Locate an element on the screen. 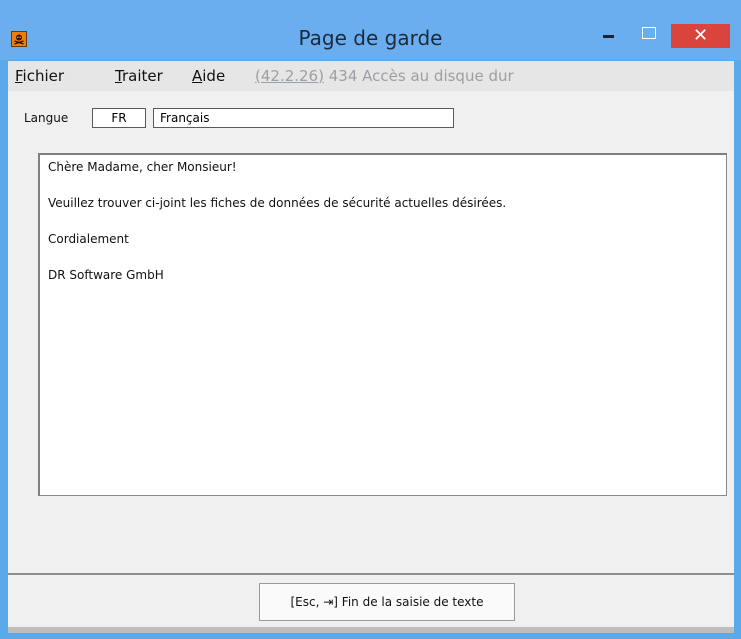 The image size is (741, 639). menu-traiter-label: raiter is located at coordinates (142, 76).